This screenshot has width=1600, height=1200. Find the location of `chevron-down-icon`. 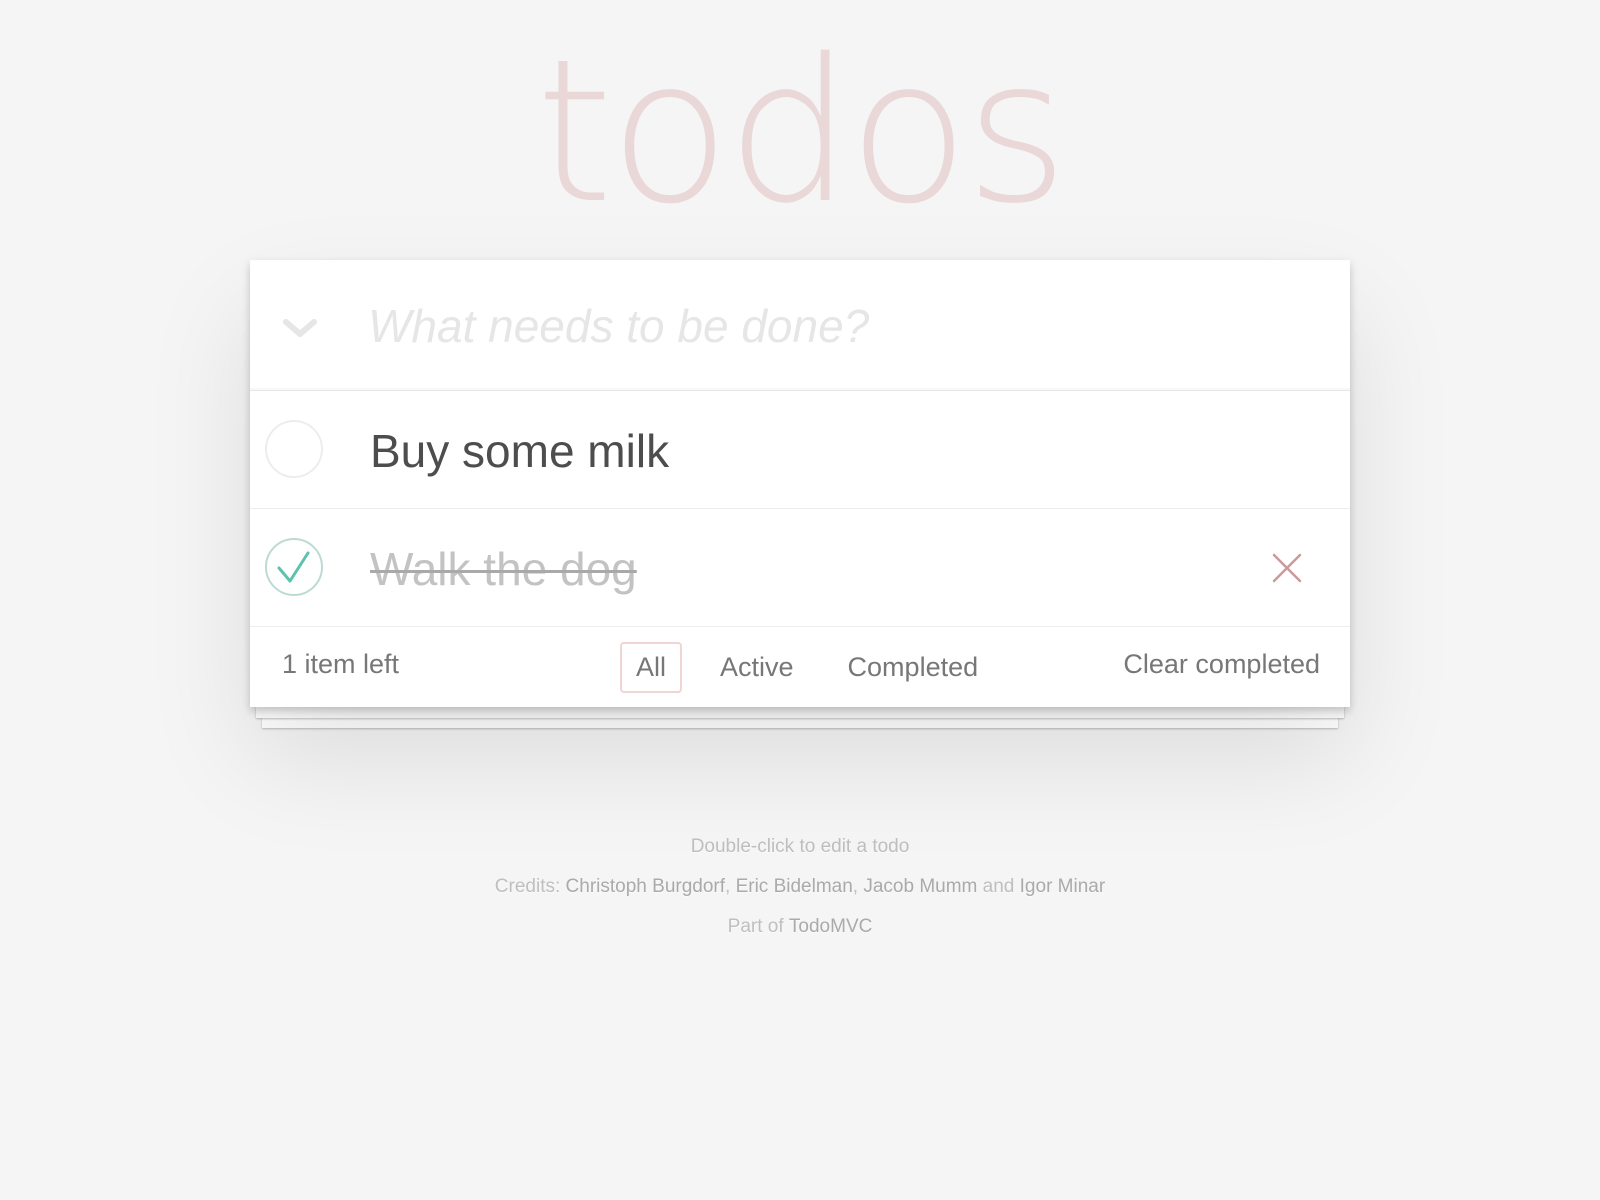

chevron-down-icon is located at coordinates (300, 328).